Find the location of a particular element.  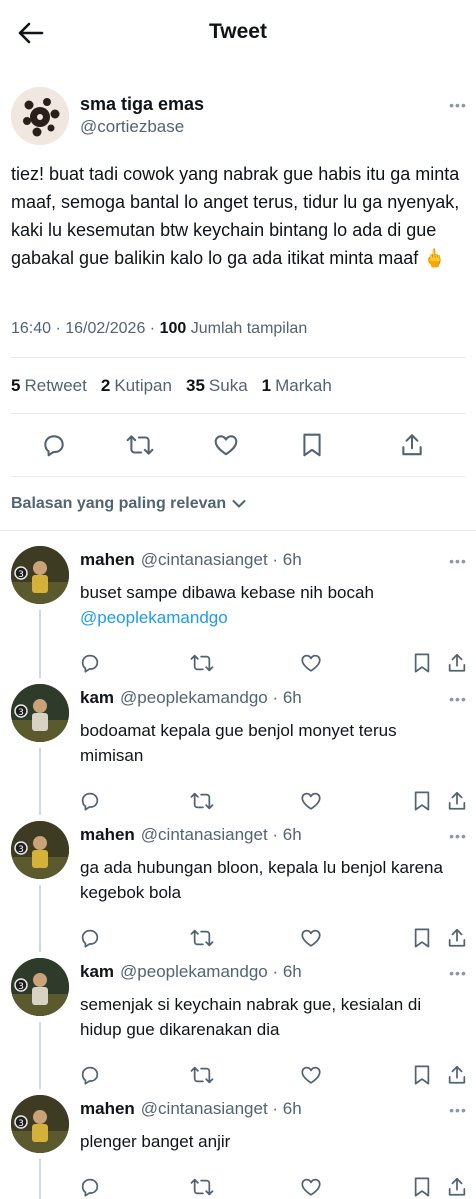

reply-body: plenger banget anjir is located at coordinates (155, 1141).